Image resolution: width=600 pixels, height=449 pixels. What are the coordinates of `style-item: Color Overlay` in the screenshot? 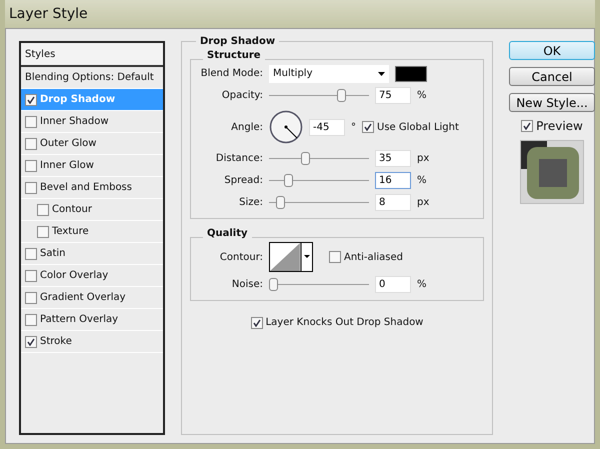 It's located at (92, 276).